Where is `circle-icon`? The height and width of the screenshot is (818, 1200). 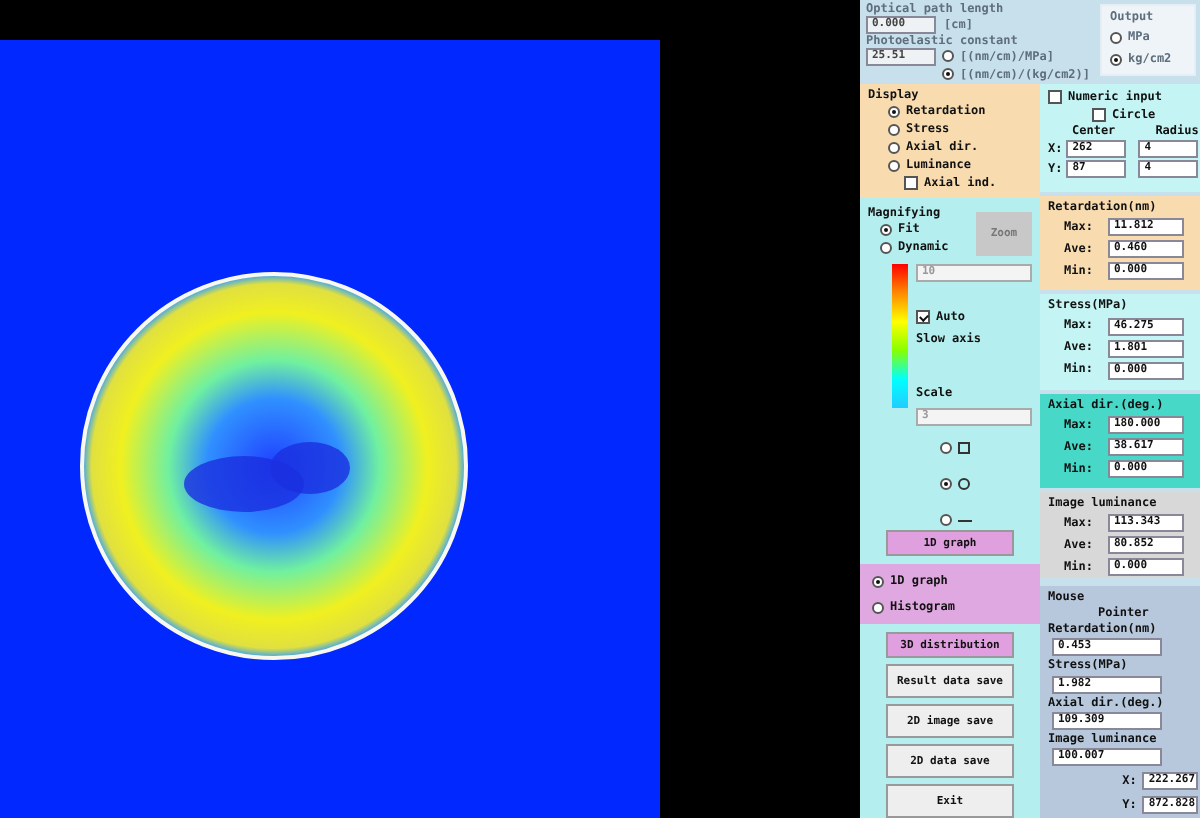 circle-icon is located at coordinates (964, 484).